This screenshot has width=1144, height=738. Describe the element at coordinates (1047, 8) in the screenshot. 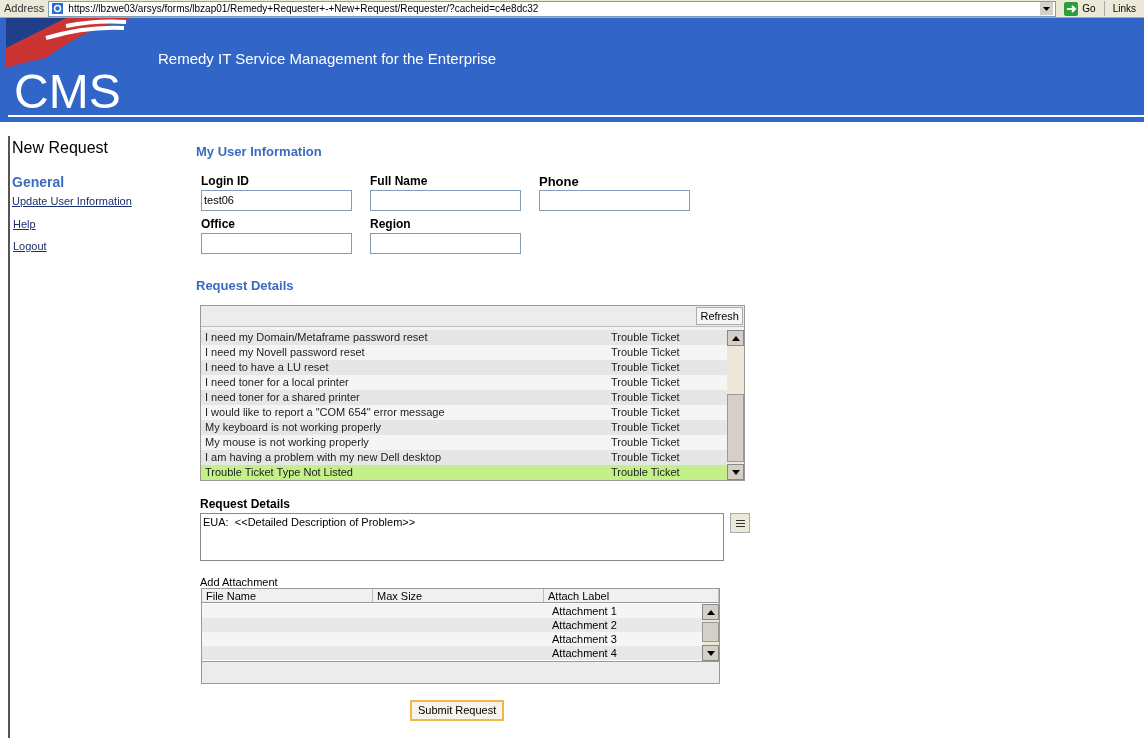

I see `dropdown-icon` at that location.